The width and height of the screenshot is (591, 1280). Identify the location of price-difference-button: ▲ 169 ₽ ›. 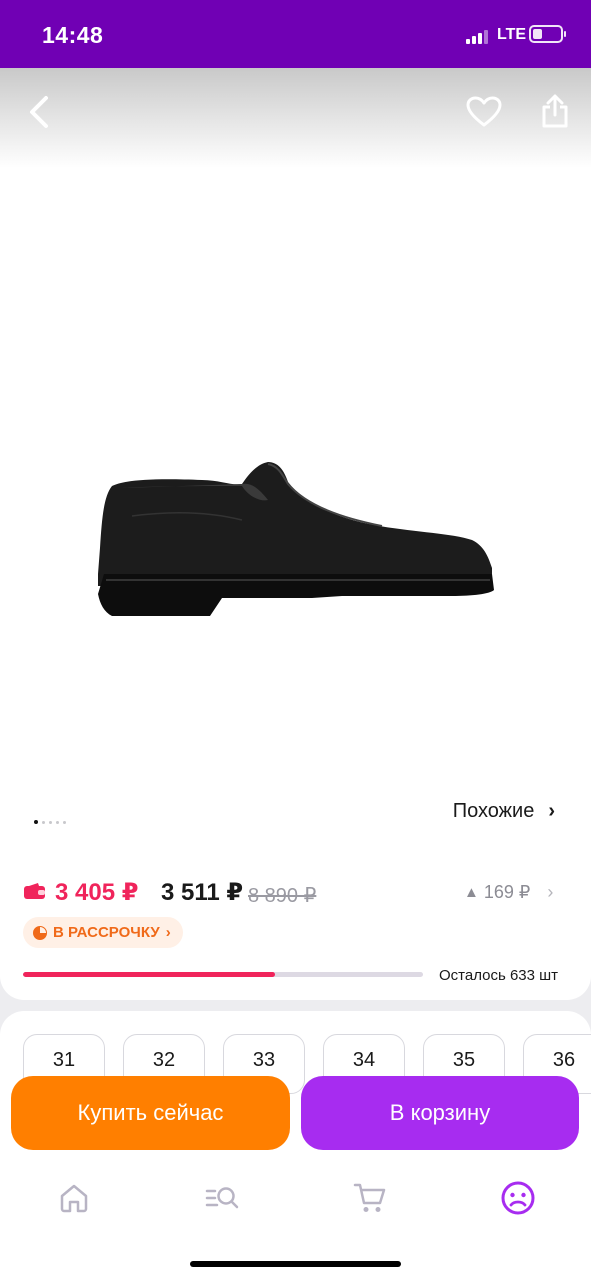
(508, 892).